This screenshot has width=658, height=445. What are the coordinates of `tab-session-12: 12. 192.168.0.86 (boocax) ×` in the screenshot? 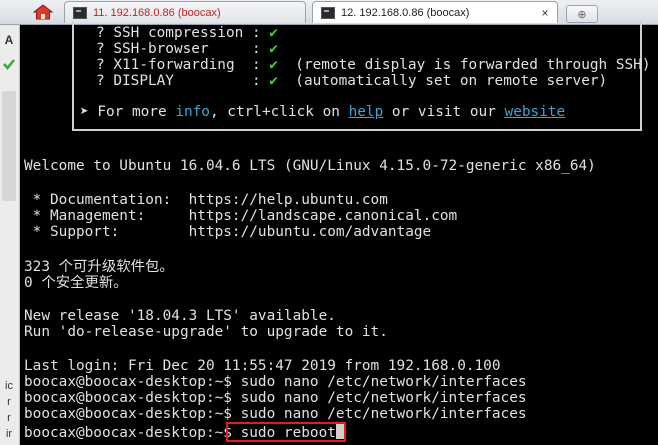 It's located at (435, 12).